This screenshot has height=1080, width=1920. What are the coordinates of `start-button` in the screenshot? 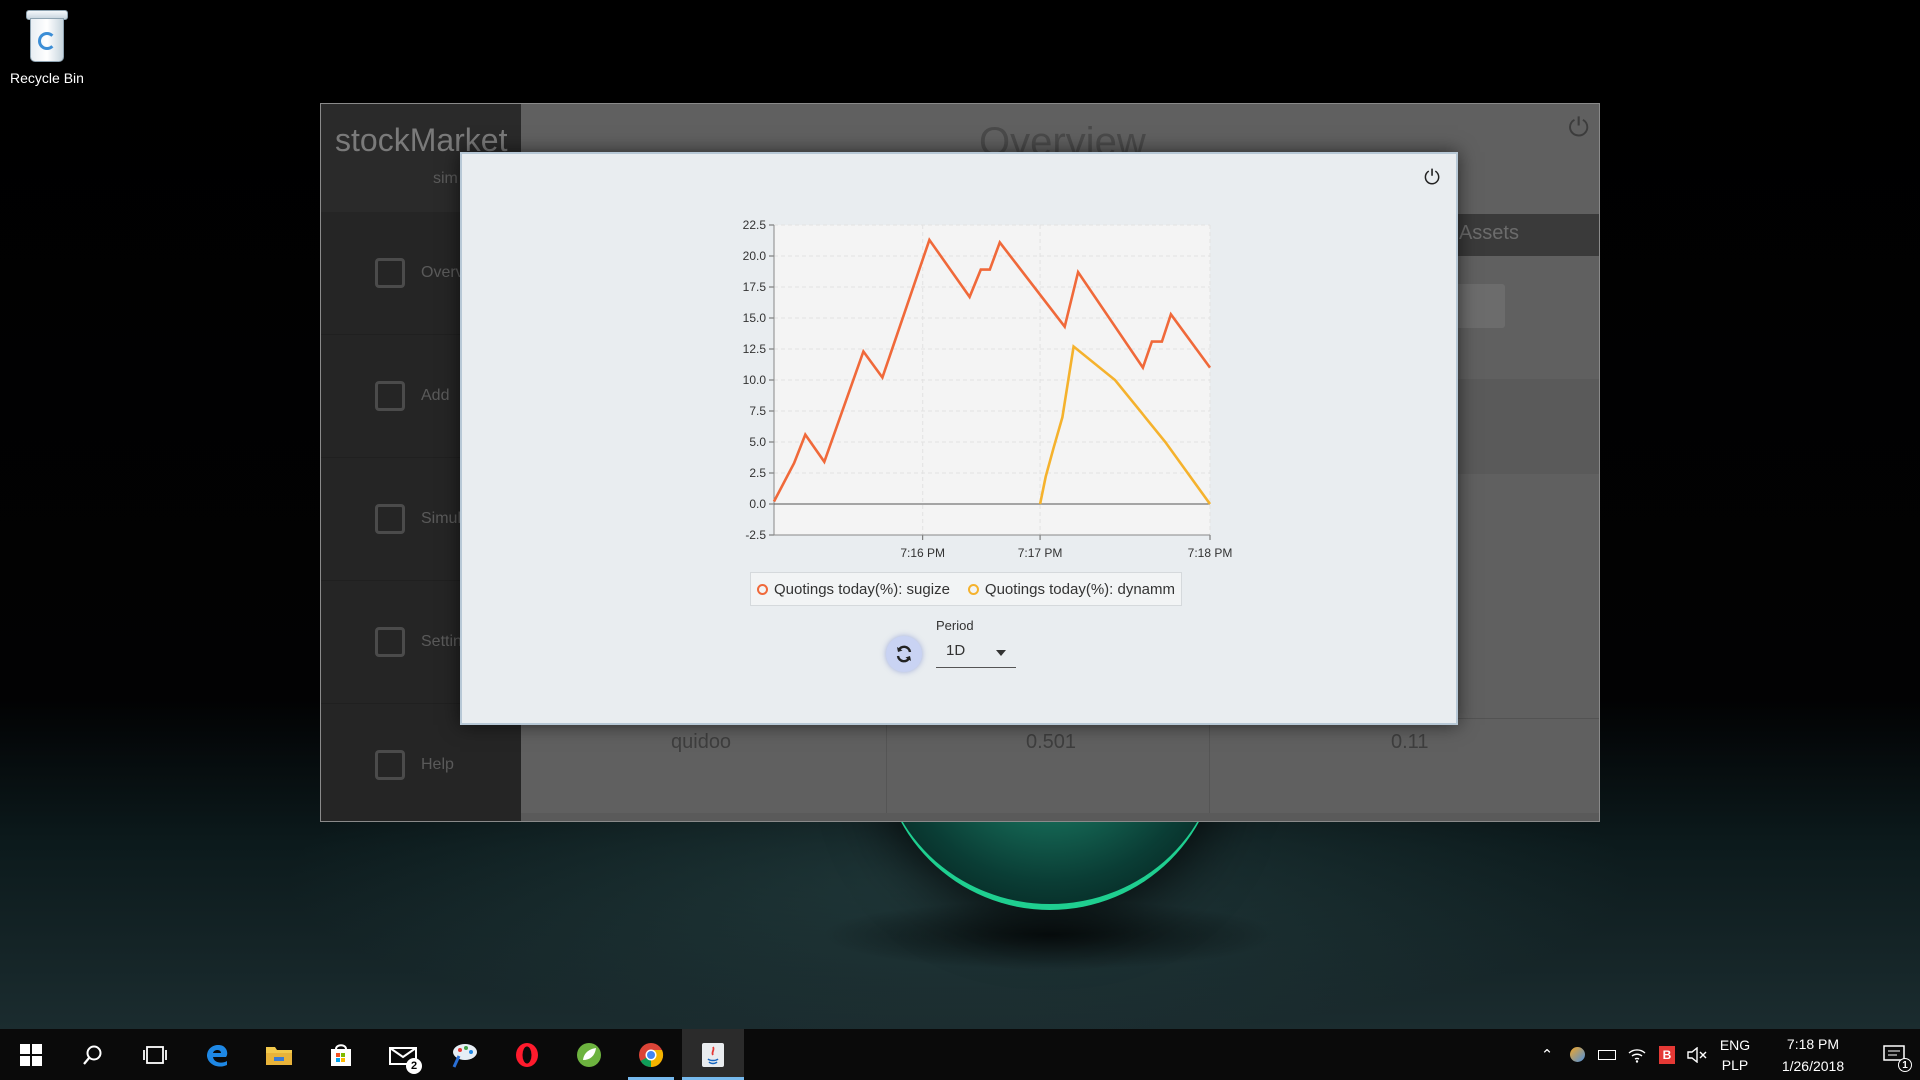 It's located at (31, 1054).